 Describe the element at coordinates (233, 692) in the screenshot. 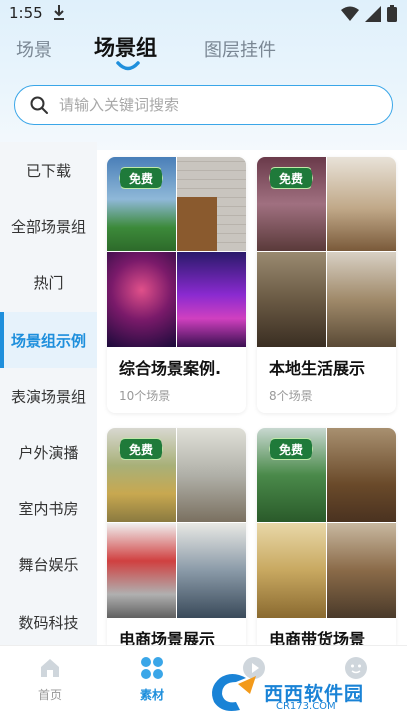

I see `watermark-logo: C` at that location.